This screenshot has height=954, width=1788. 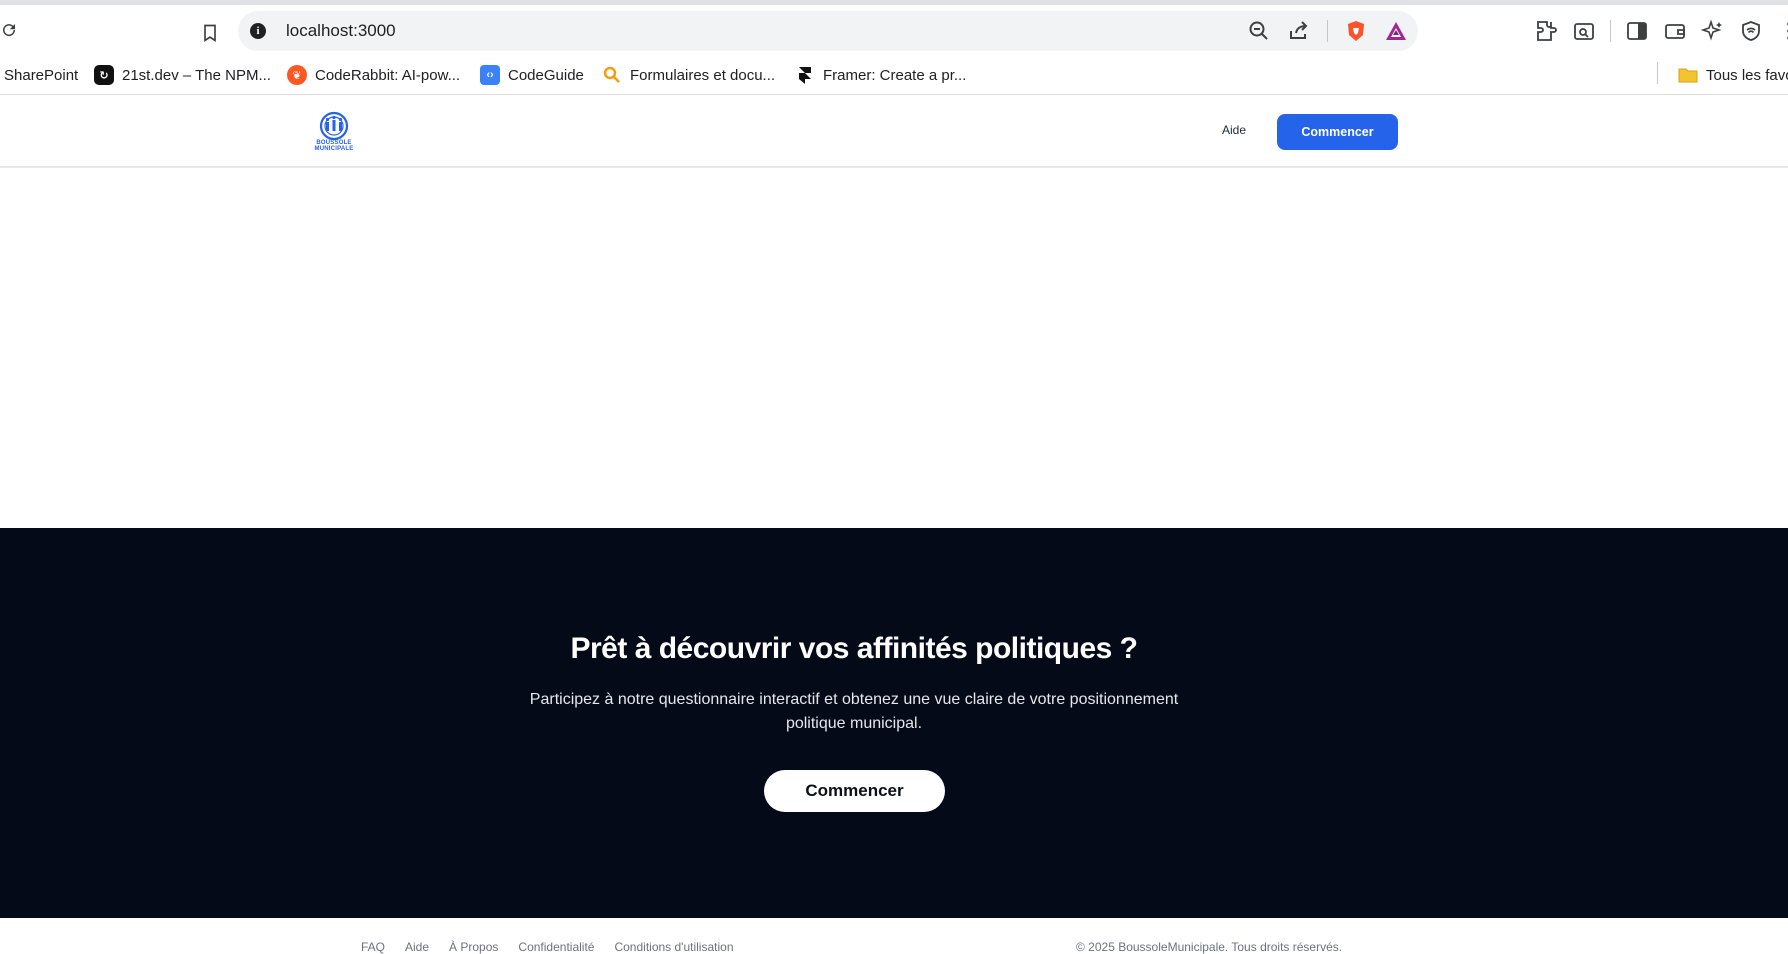 I want to click on footer-link-faq: FAQ, so click(x=373, y=947).